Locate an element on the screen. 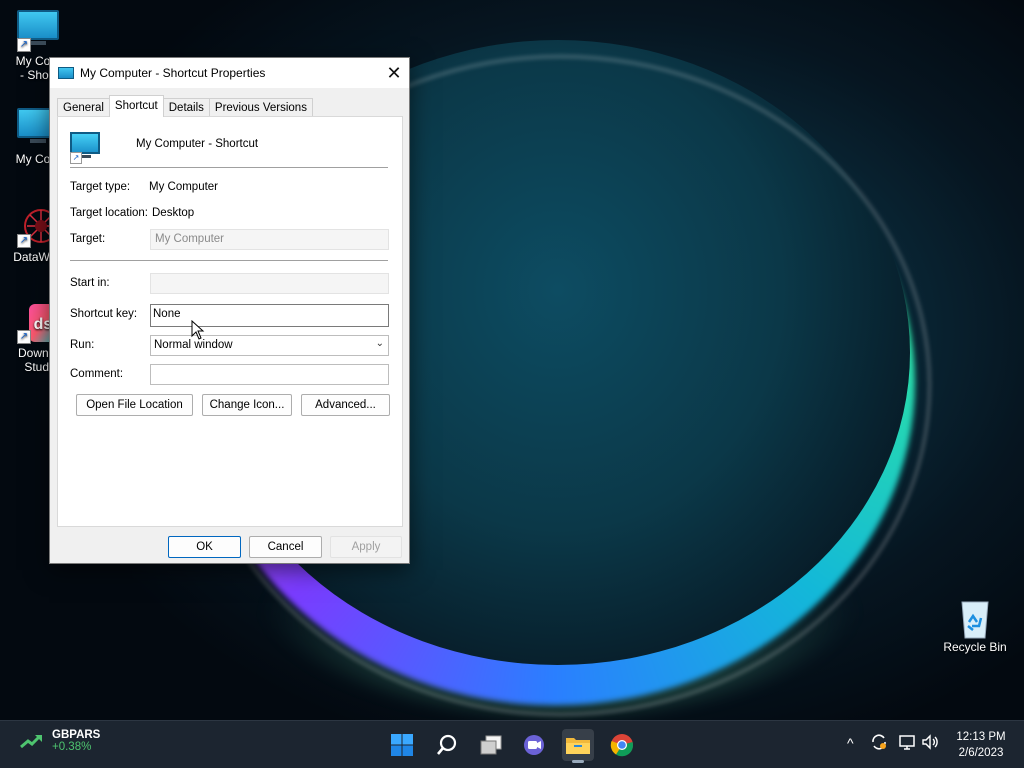  comment-field is located at coordinates (269, 374).